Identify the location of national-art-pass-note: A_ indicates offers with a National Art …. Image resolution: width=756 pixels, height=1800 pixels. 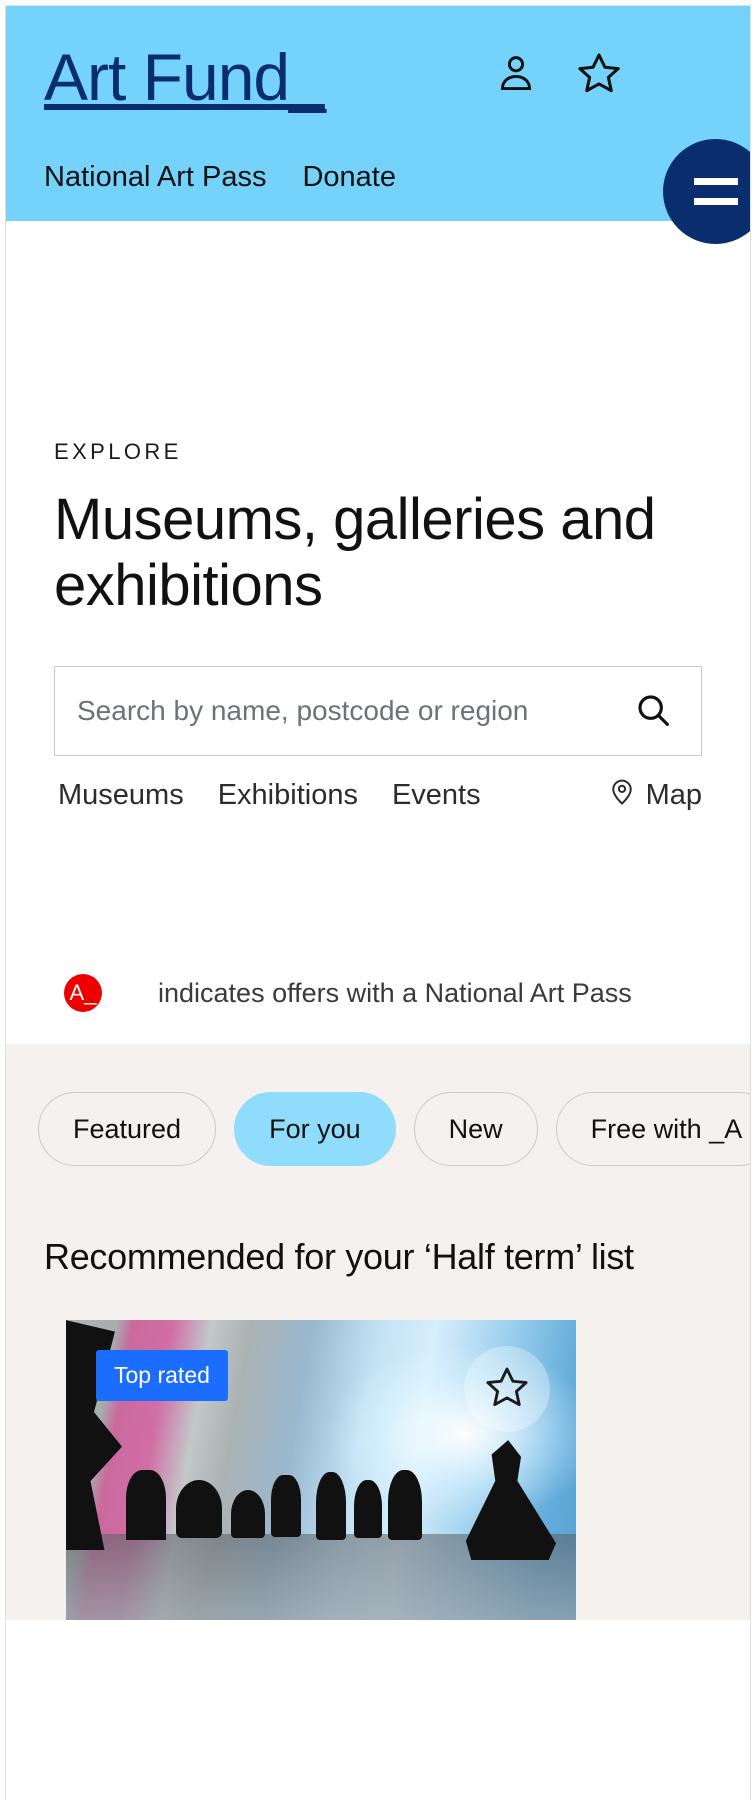
(378, 1009).